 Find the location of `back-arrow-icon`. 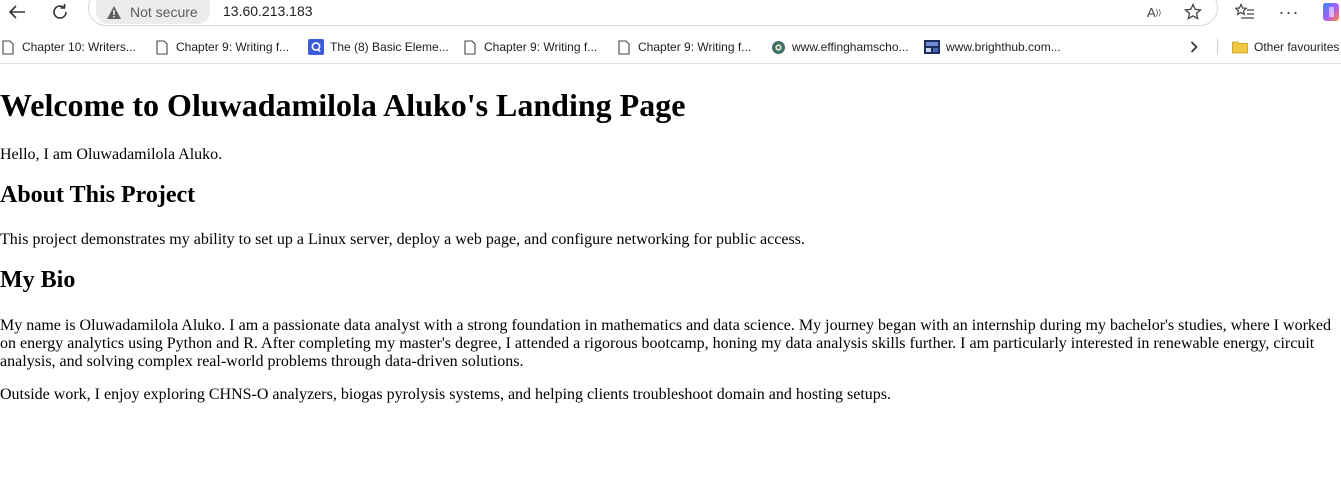

back-arrow-icon is located at coordinates (16, 12).